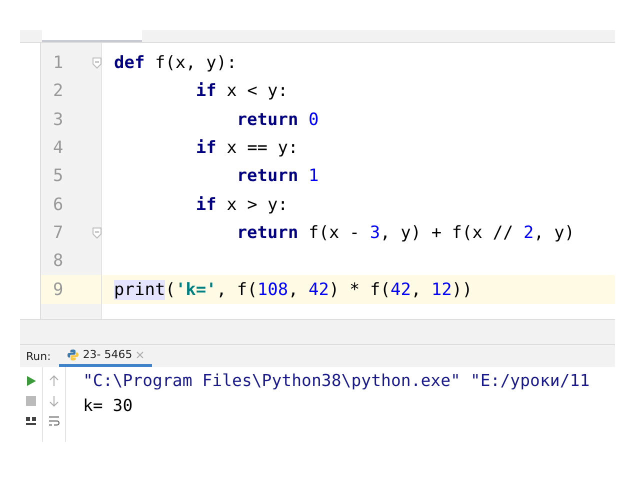 The height and width of the screenshot is (492, 640). Describe the element at coordinates (405, 232) in the screenshot. I see `code-line: return f(x - 3, y) + f(x // 2, y)` at that location.